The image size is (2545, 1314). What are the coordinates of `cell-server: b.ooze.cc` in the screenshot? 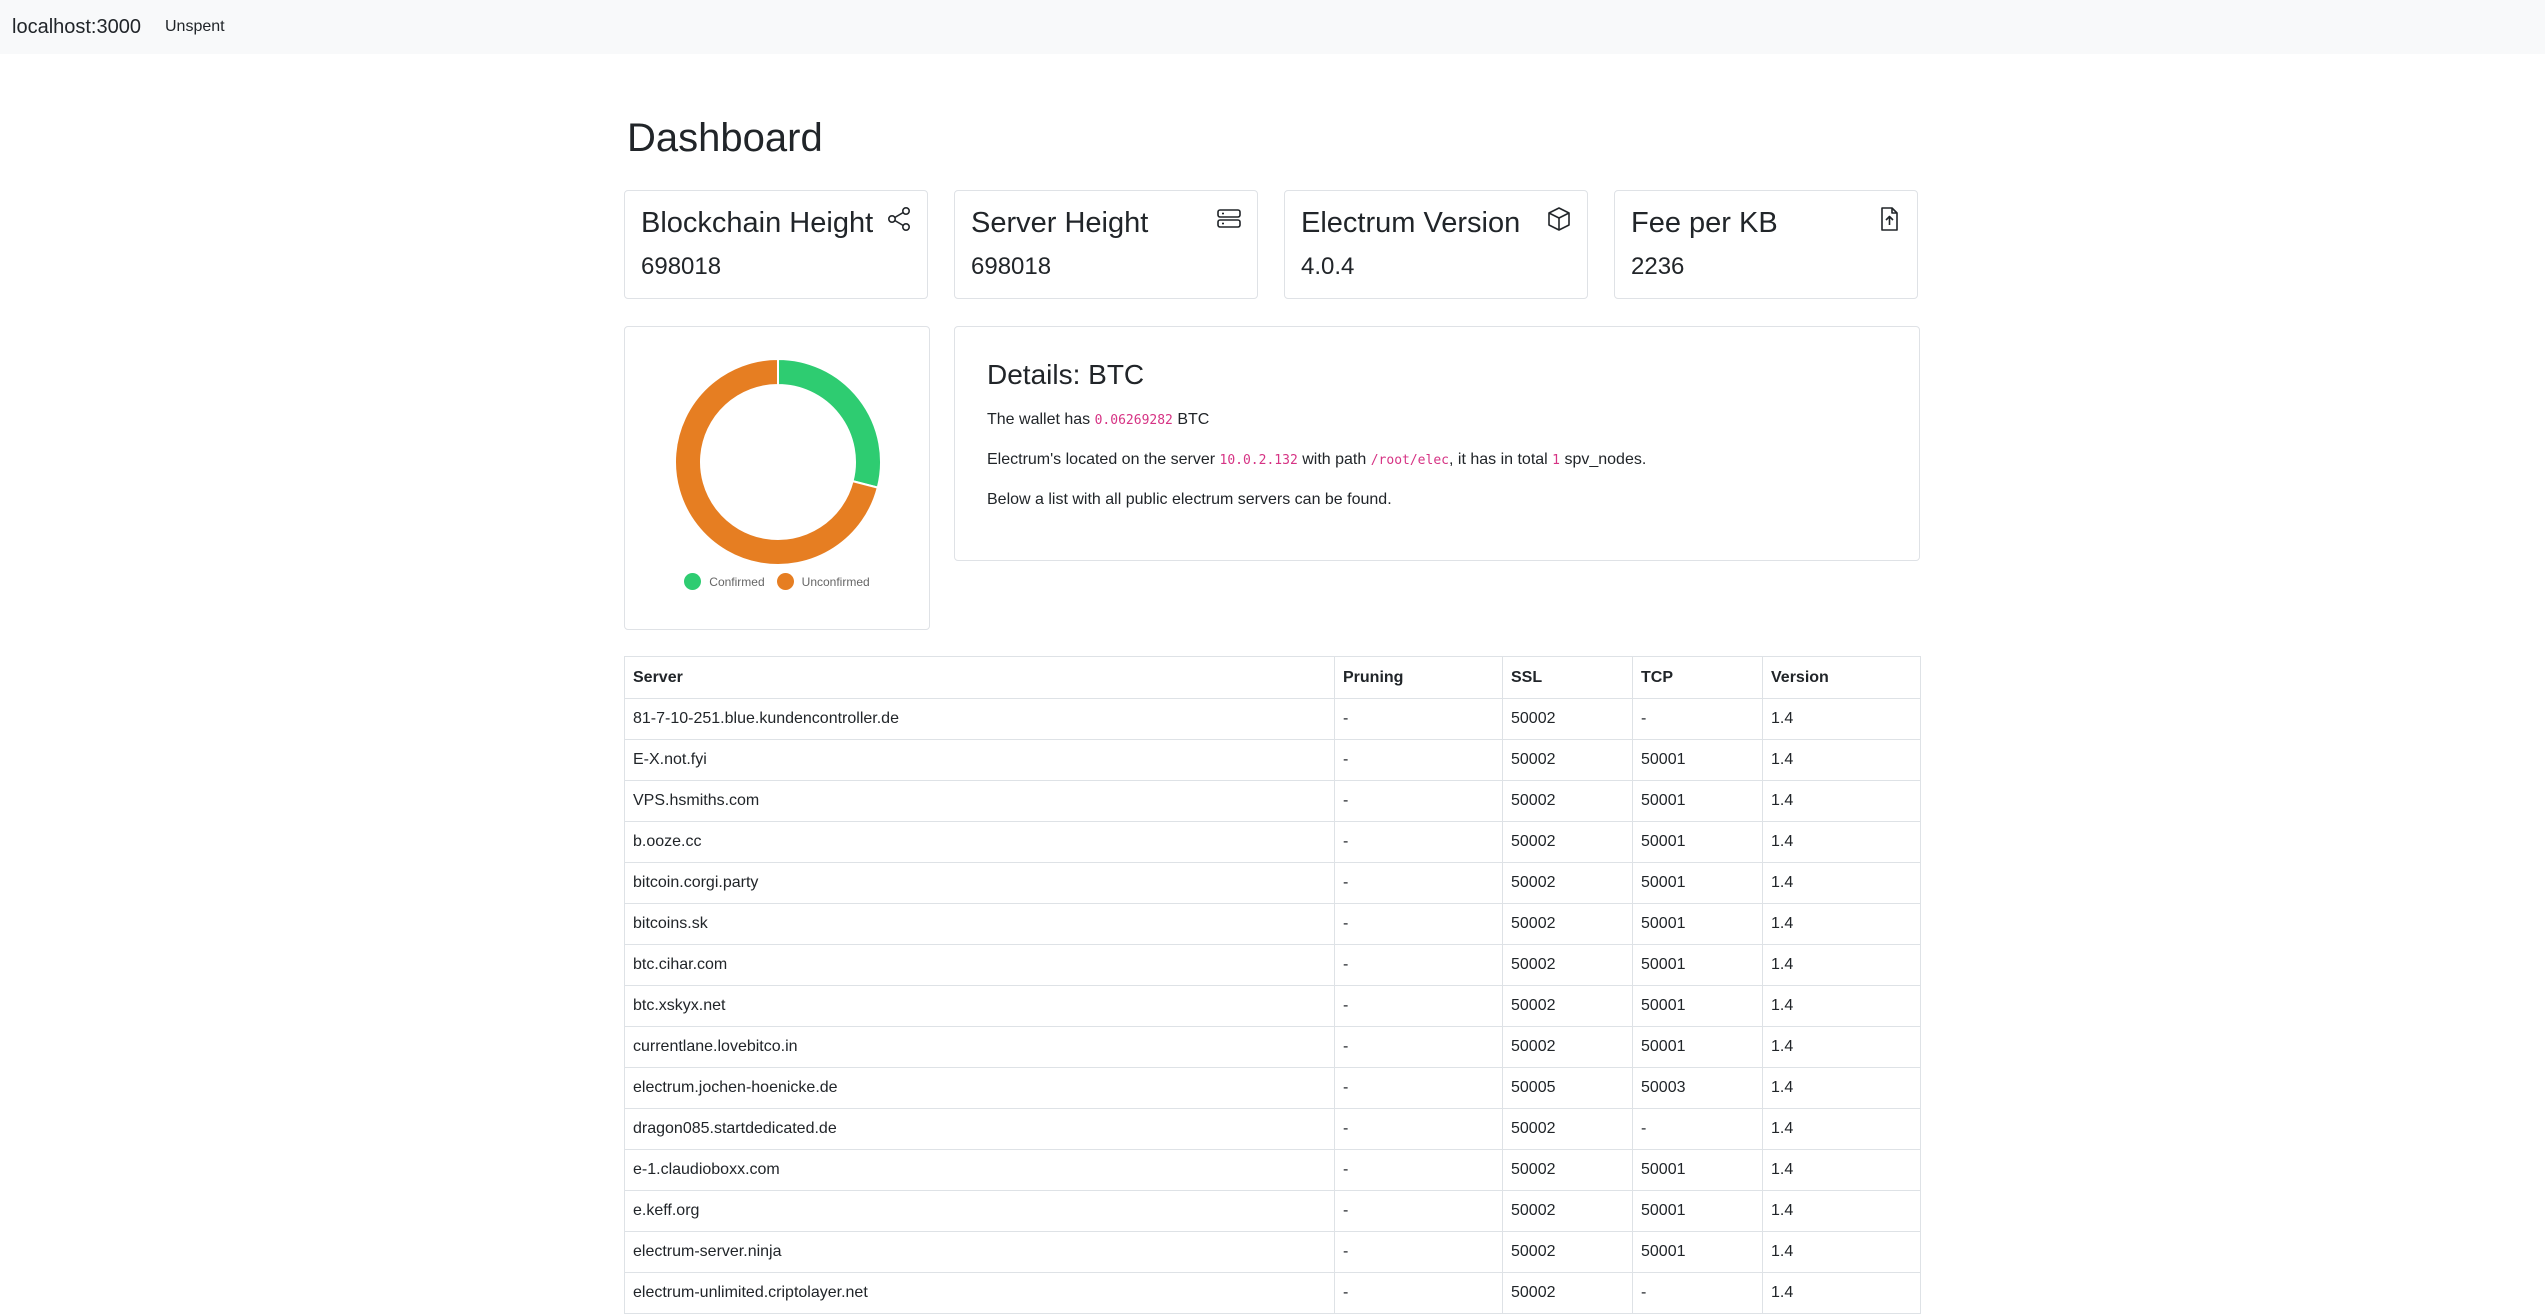 It's located at (979, 842).